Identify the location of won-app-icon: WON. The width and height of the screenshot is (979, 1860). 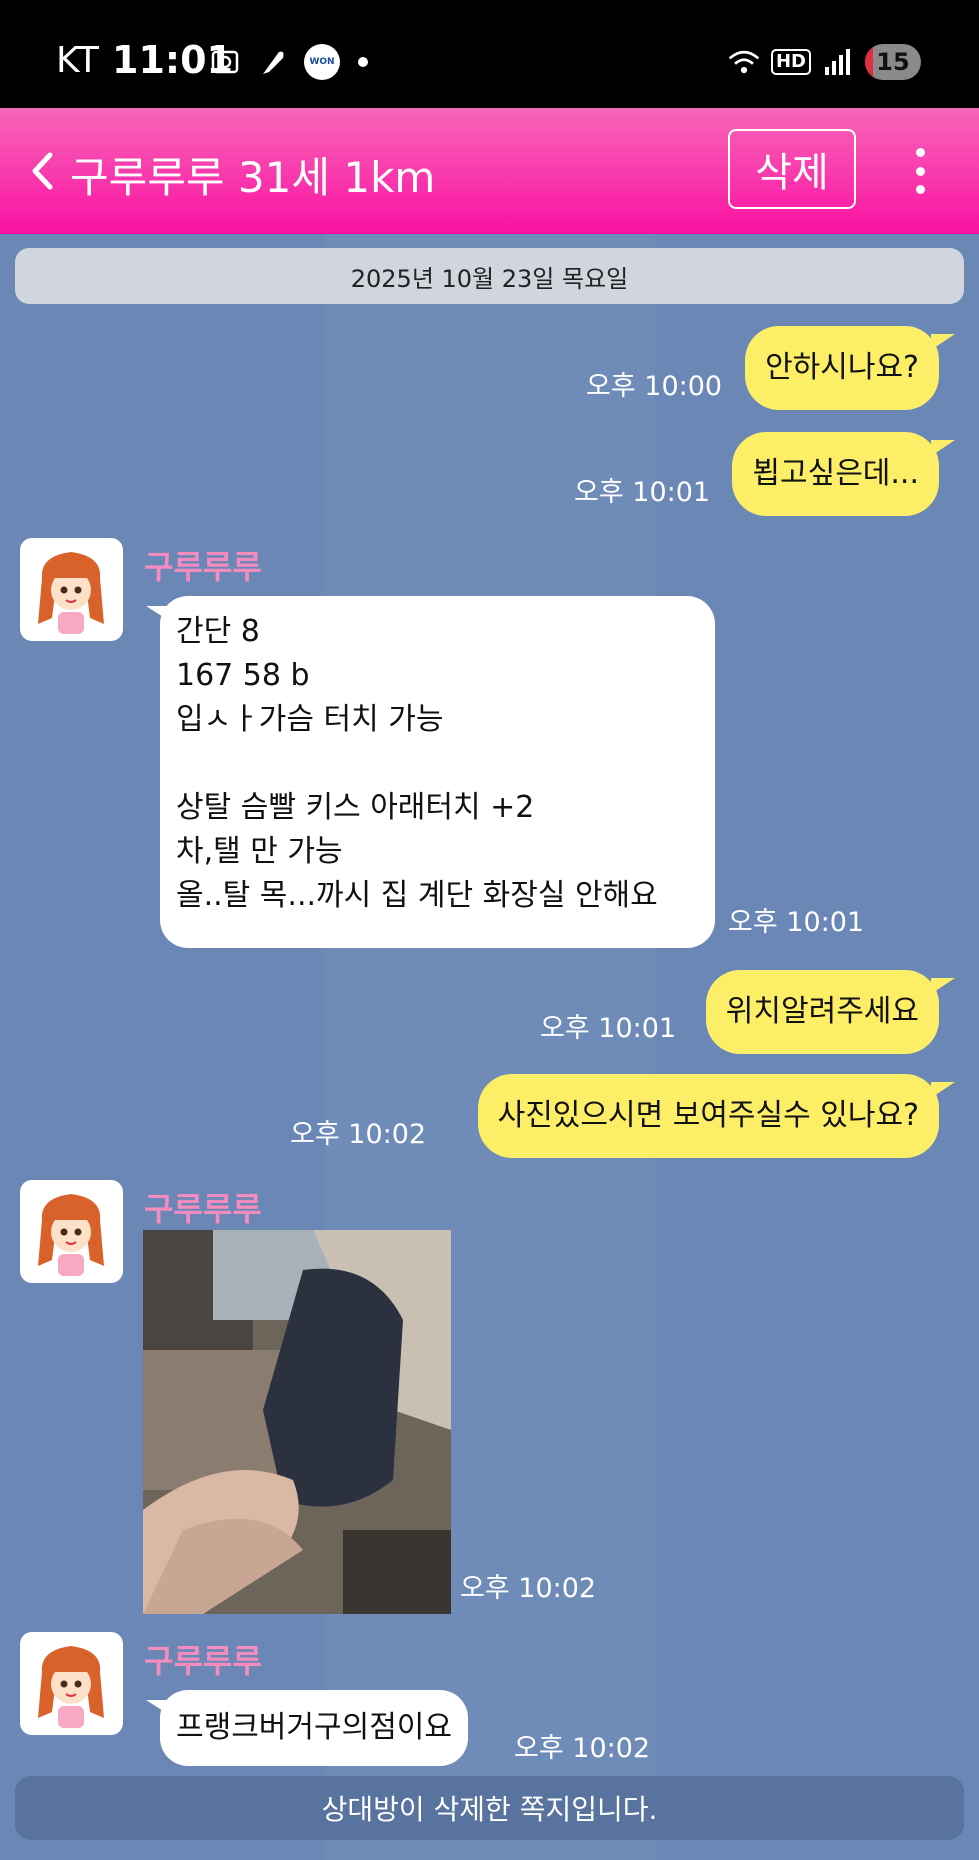
(322, 62).